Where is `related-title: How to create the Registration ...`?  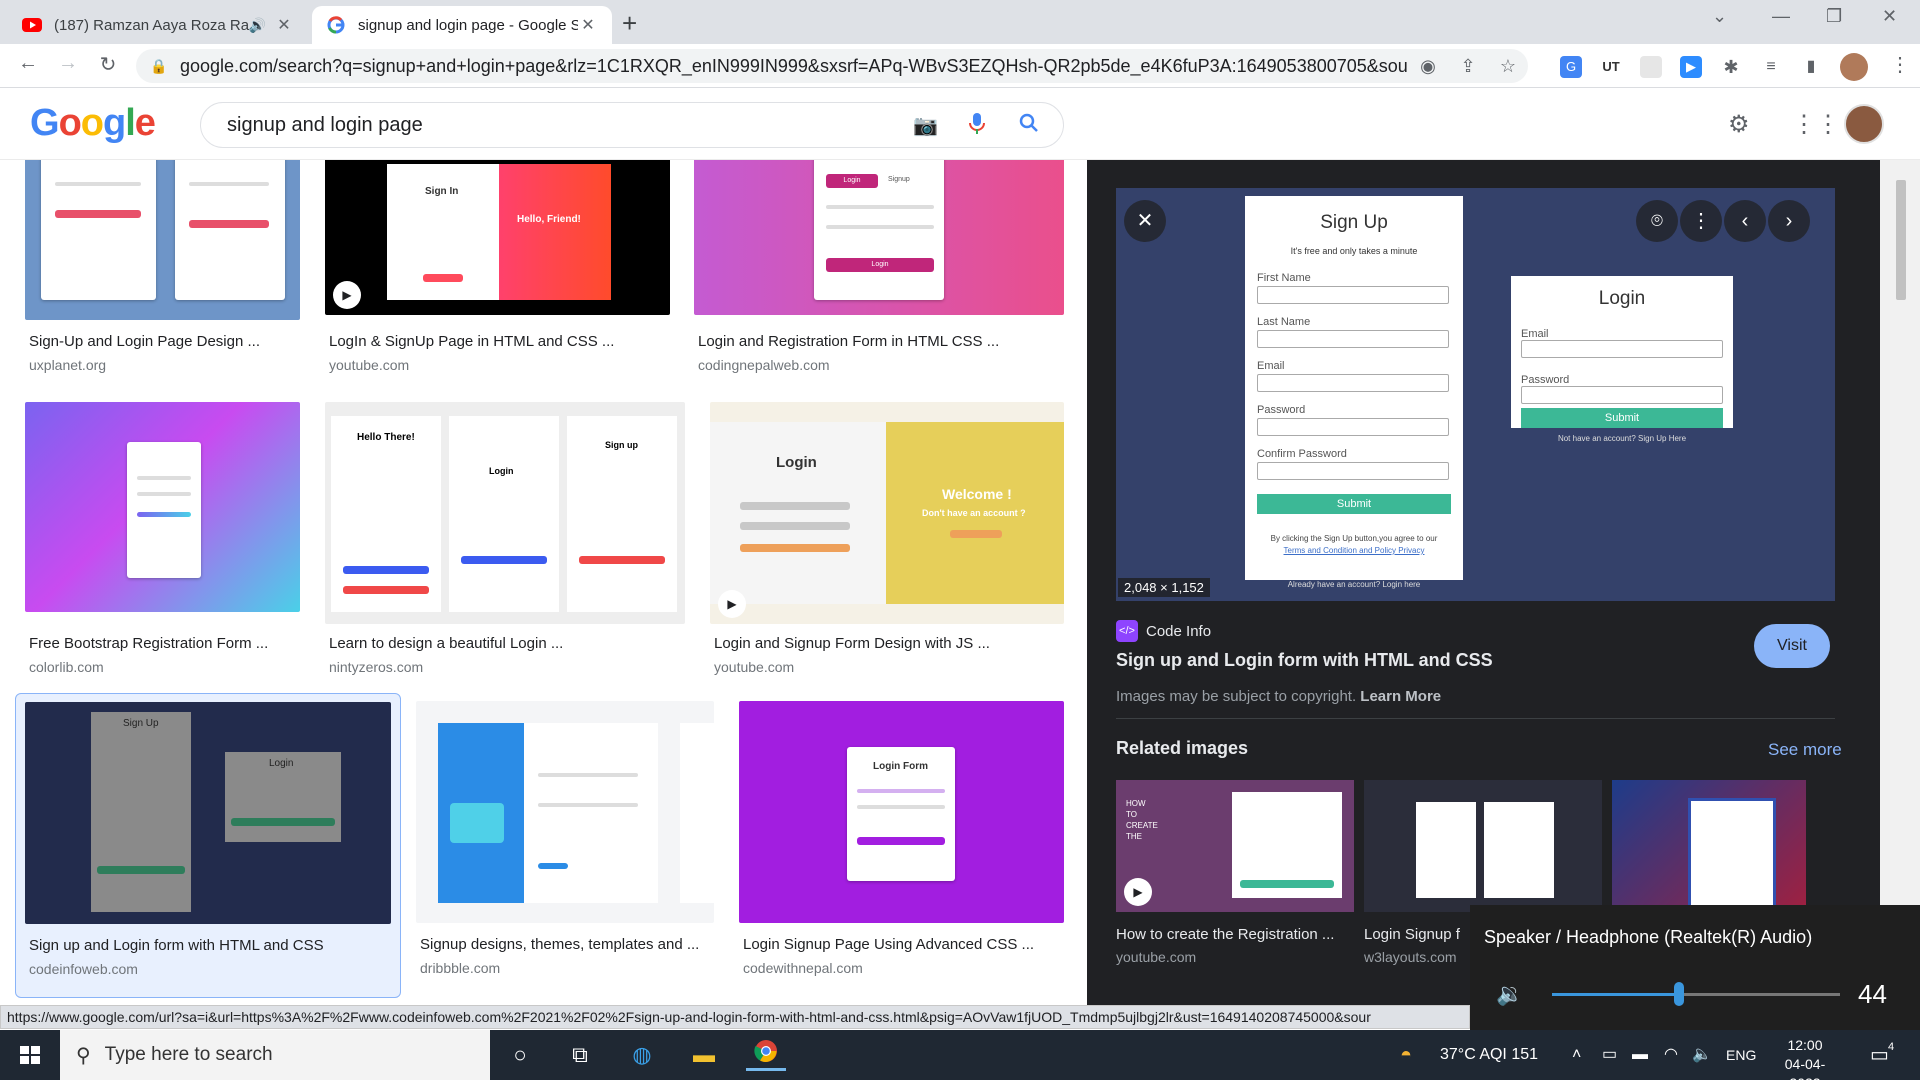 related-title: How to create the Registration ... is located at coordinates (1235, 934).